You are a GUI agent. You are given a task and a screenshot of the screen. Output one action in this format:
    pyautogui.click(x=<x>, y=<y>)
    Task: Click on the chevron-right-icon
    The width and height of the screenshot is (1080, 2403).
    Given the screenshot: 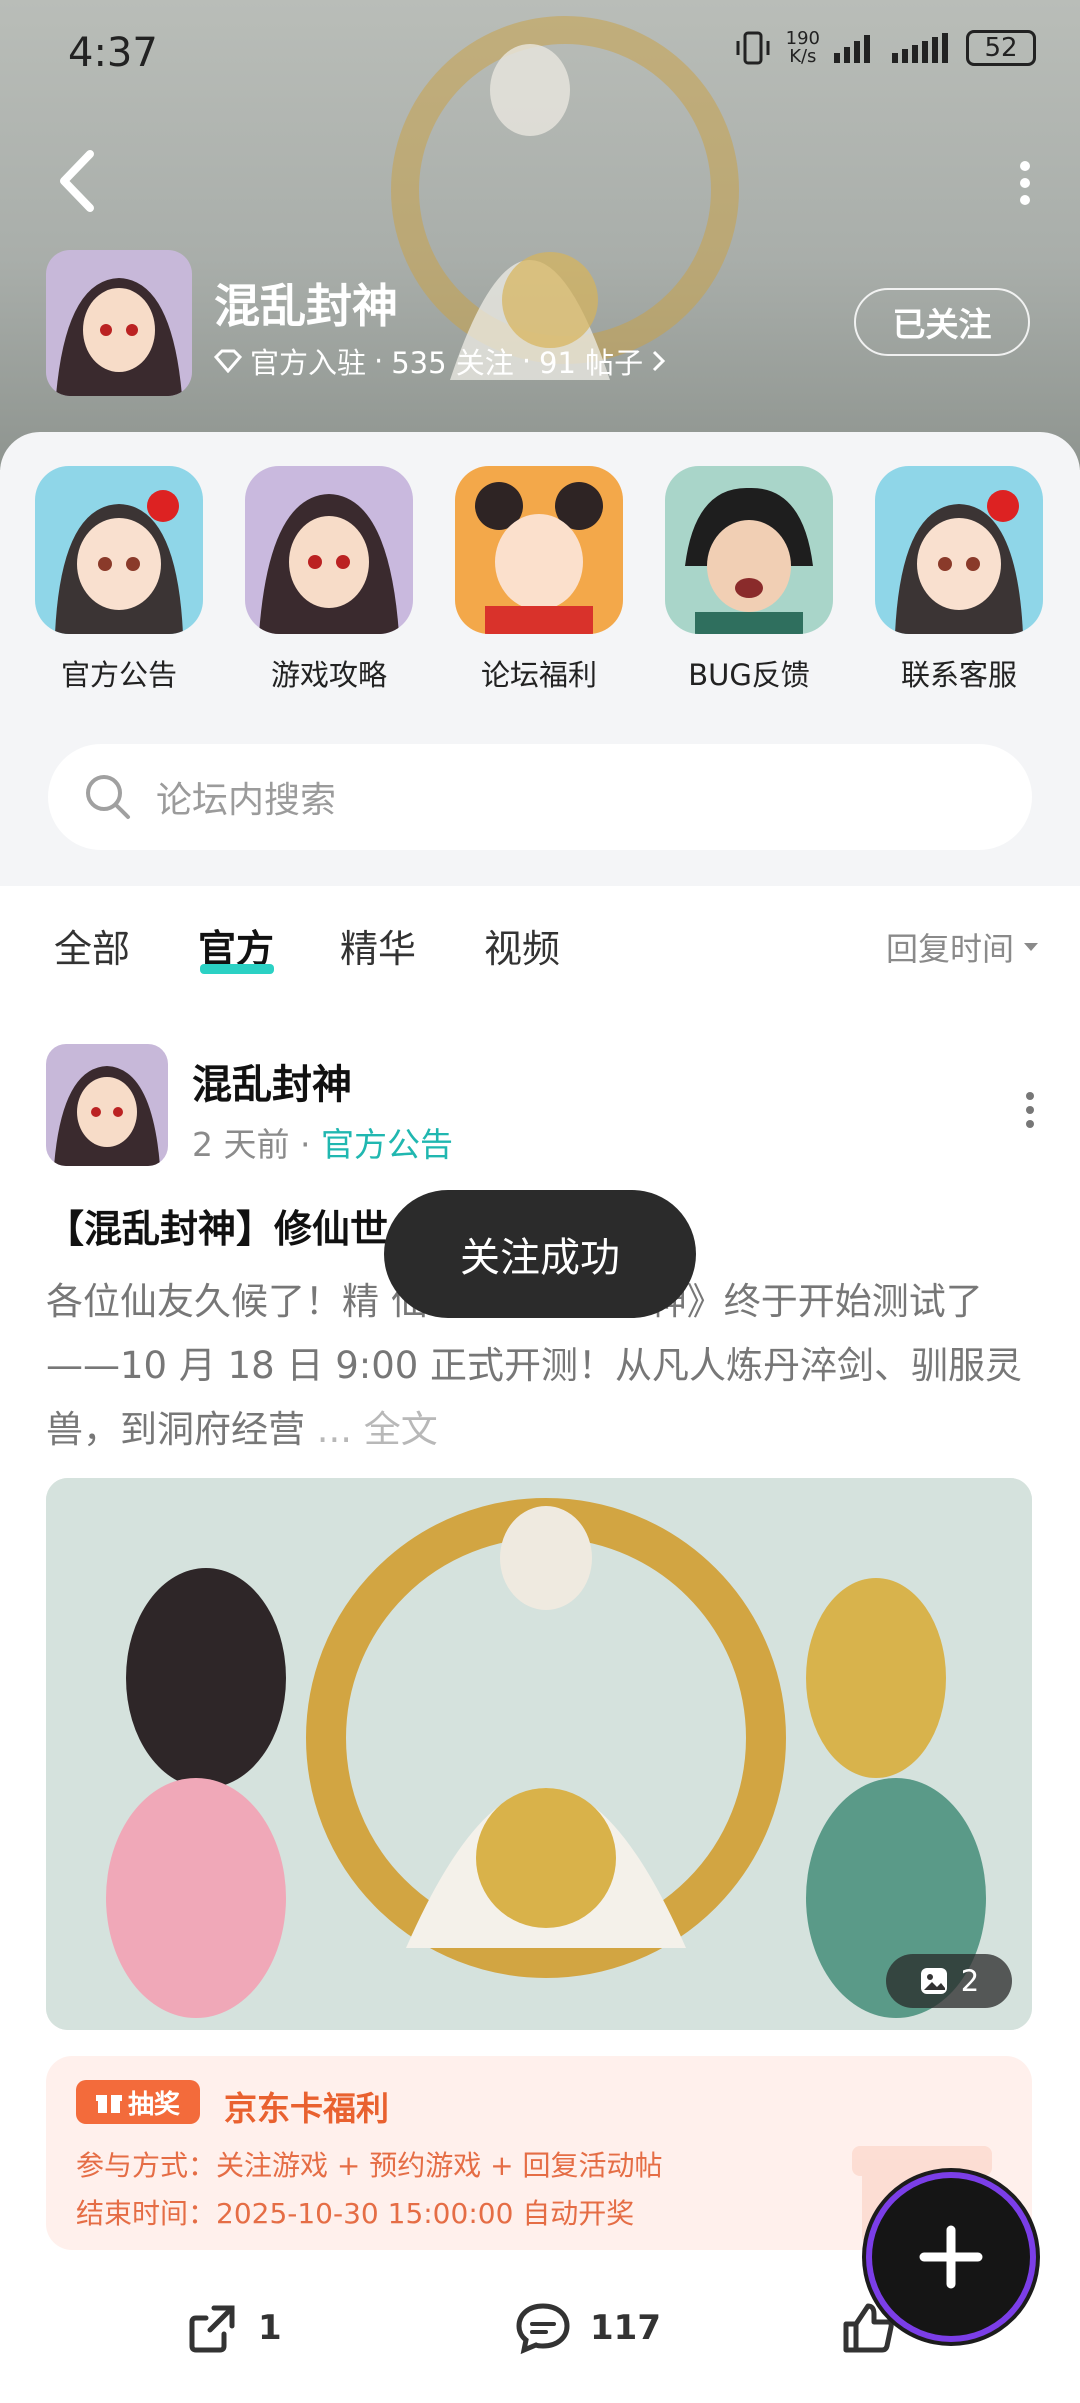 What is the action you would take?
    pyautogui.click(x=659, y=361)
    